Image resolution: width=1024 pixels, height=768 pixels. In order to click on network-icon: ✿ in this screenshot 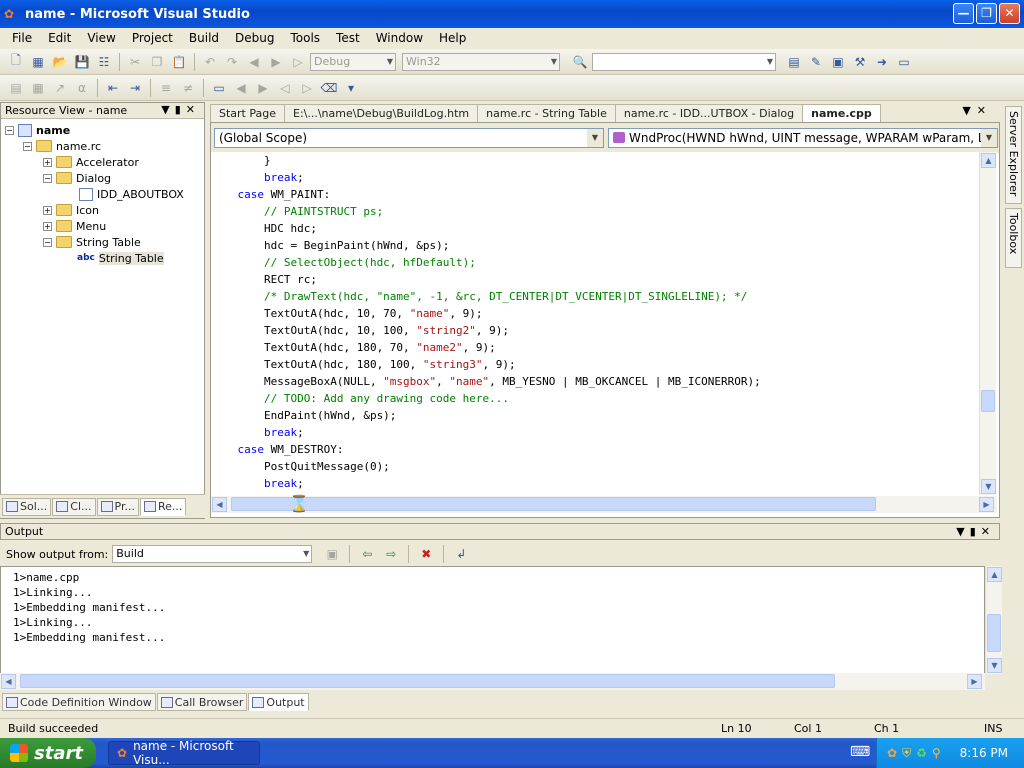, I will do `click(892, 753)`.